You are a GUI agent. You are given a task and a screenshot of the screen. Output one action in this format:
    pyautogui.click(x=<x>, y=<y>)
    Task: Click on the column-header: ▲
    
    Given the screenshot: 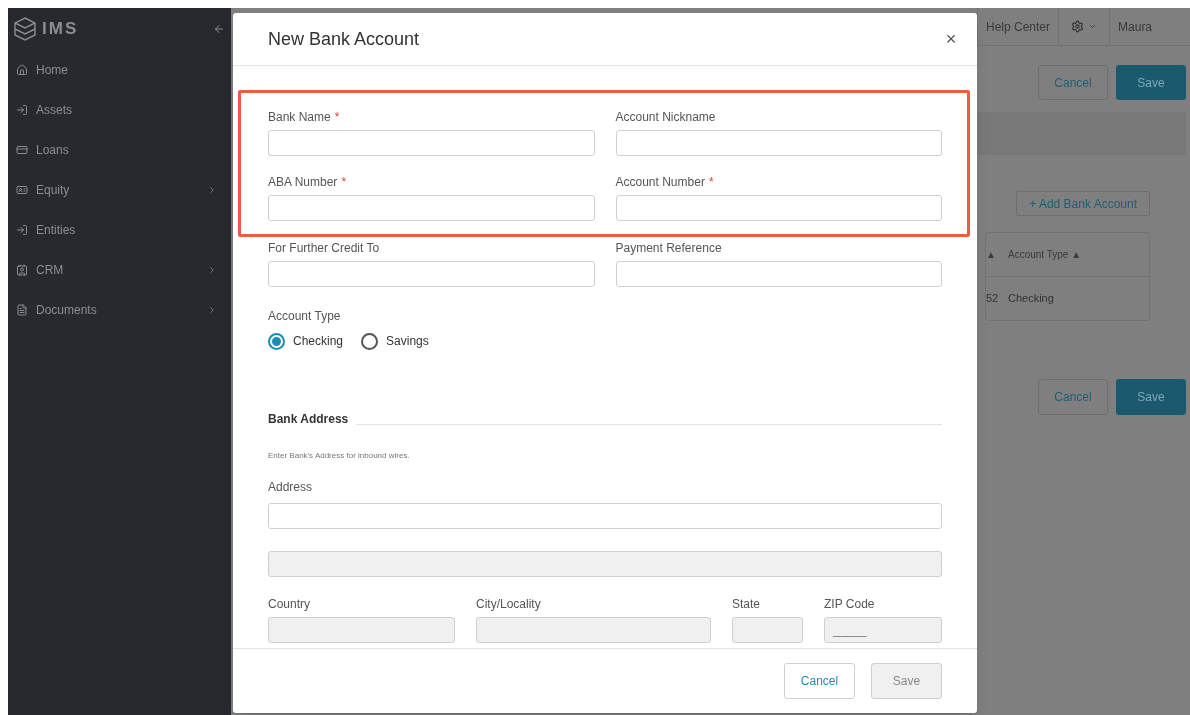 What is the action you would take?
    pyautogui.click(x=997, y=254)
    